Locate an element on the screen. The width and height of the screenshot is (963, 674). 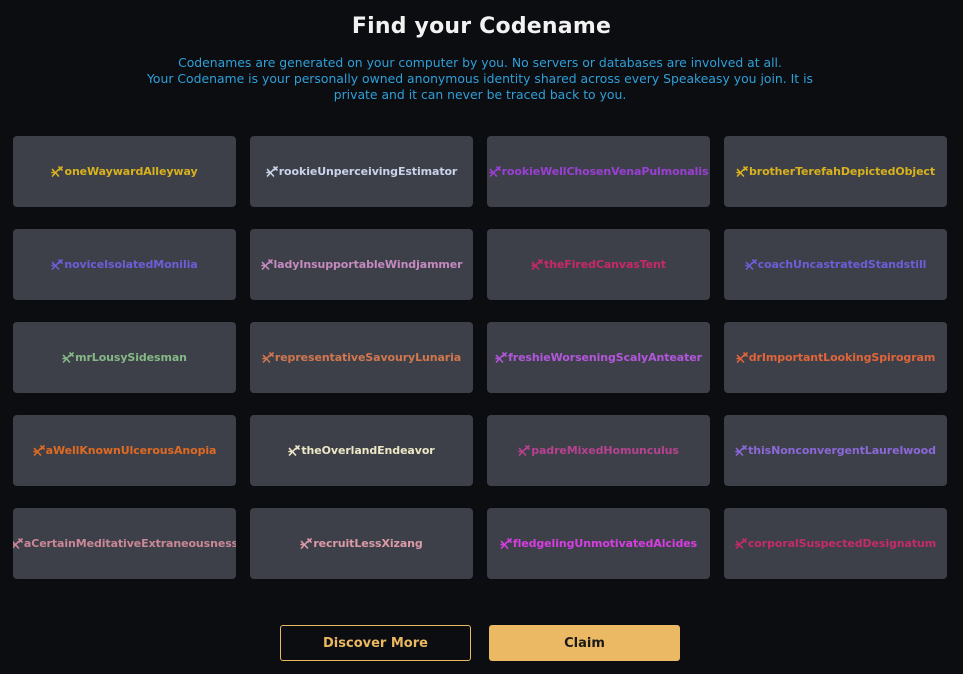
codename-label-group: brotherTerefahDepictedObject is located at coordinates (835, 171).